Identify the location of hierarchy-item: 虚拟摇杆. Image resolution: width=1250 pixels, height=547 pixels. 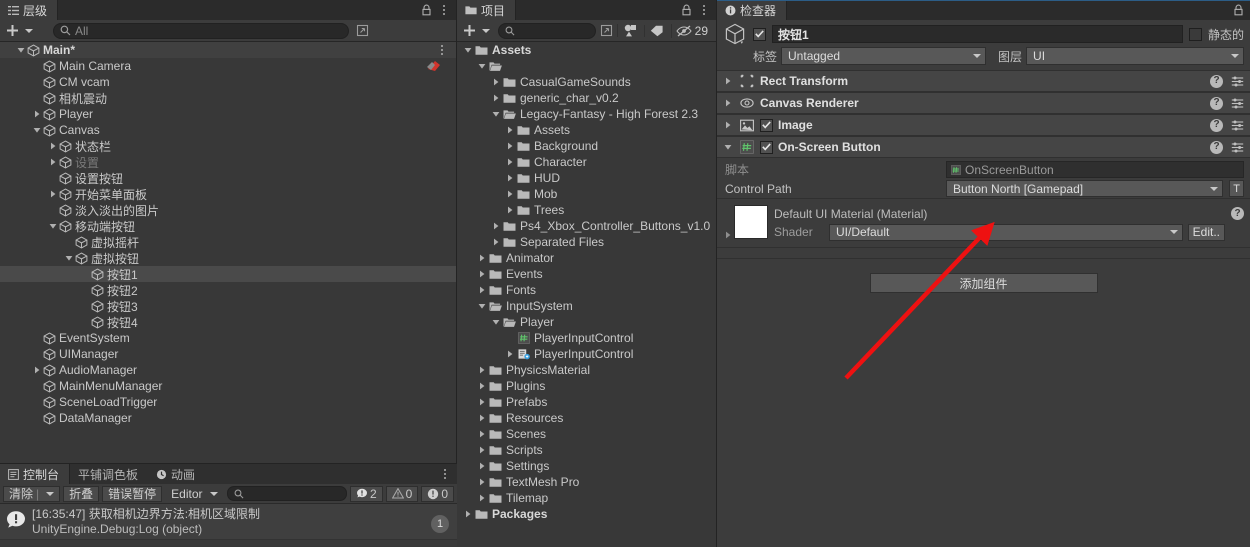
(228, 242).